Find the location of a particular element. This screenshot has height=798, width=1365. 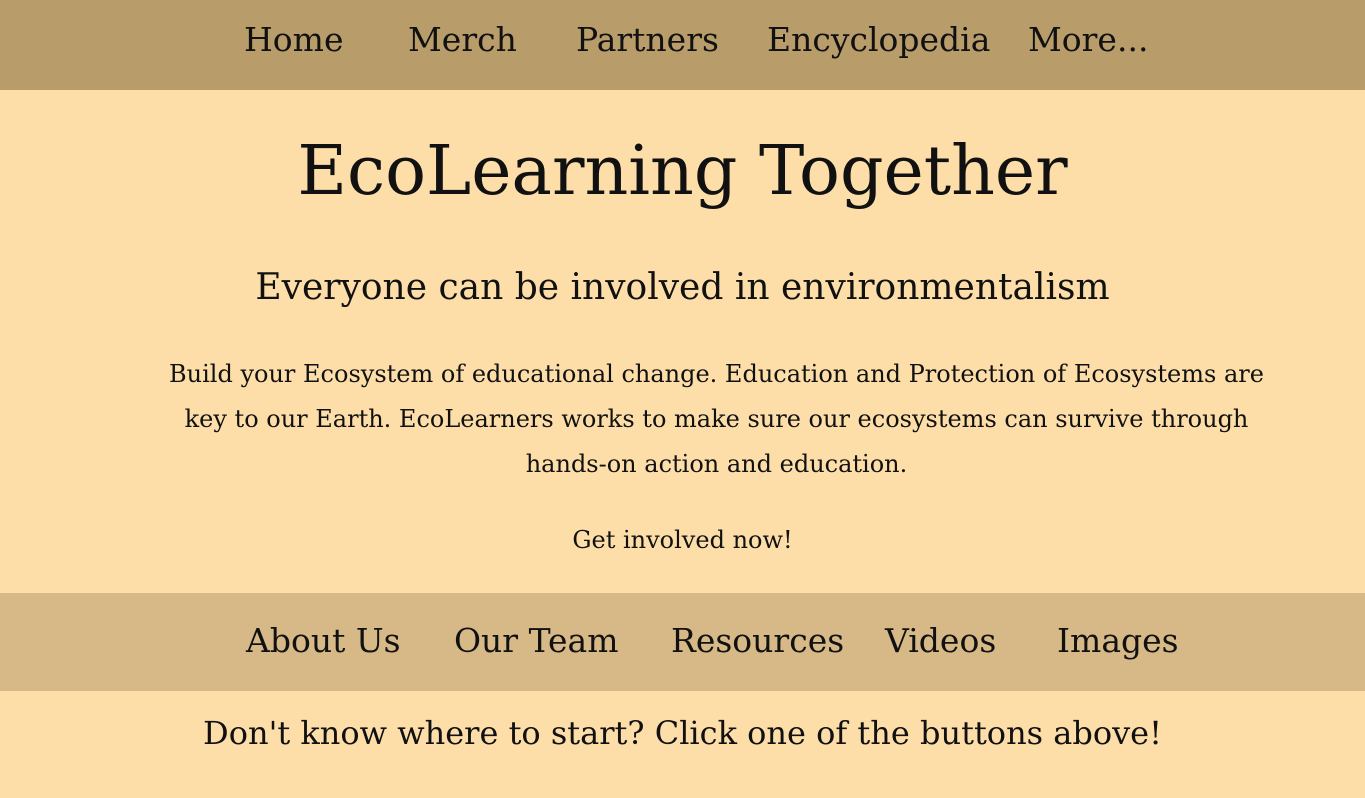

nav-link-merch: Merch is located at coordinates (462, 40).